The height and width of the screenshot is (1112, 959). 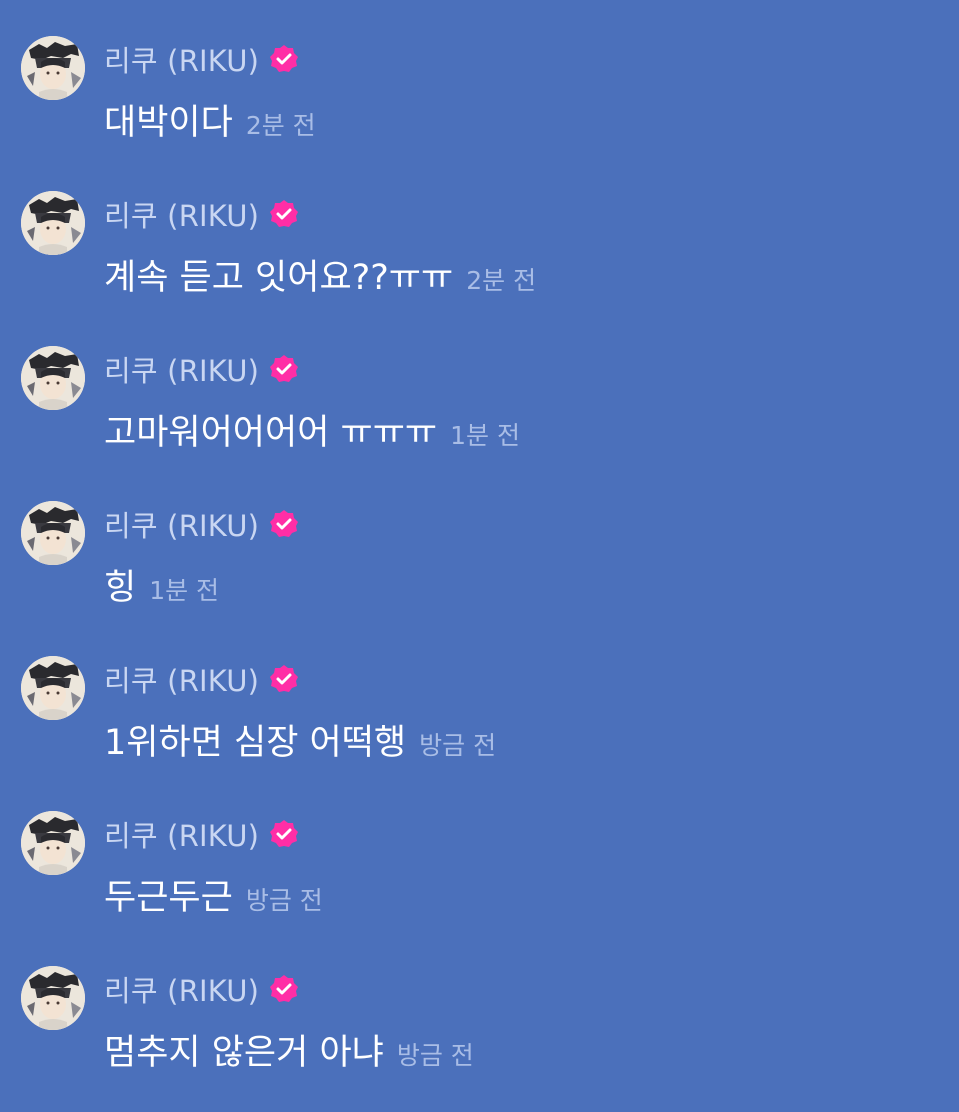 I want to click on message-text: 멈추지 않은거 아냐, so click(x=244, y=1053).